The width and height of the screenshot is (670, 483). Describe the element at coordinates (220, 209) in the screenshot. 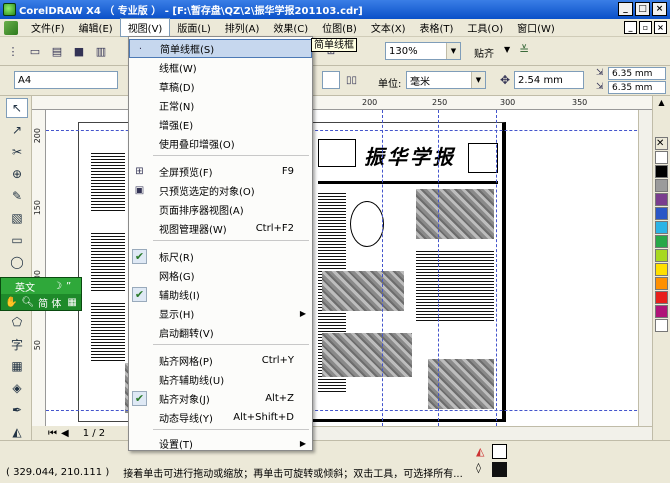

I see `view-menu-item: 页面排序器视图(A)` at that location.